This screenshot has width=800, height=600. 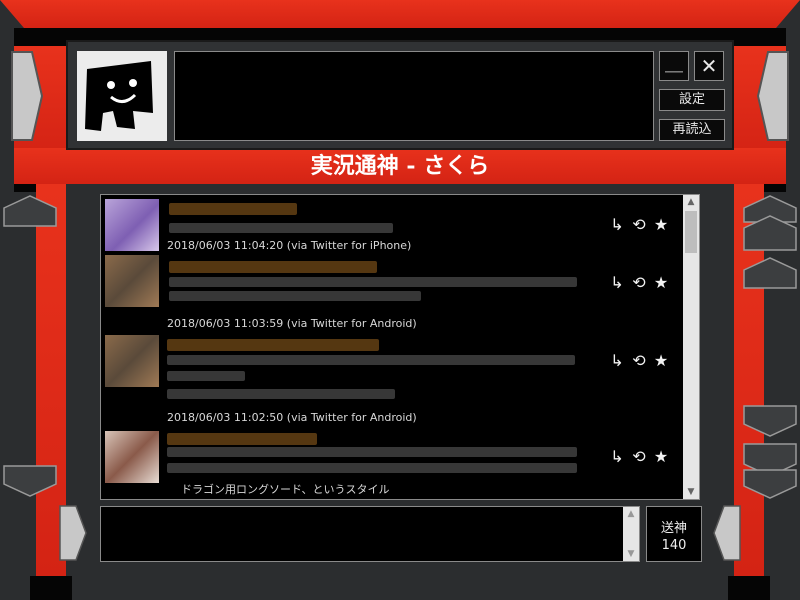 I want to click on torii-left-base, so click(x=51, y=588).